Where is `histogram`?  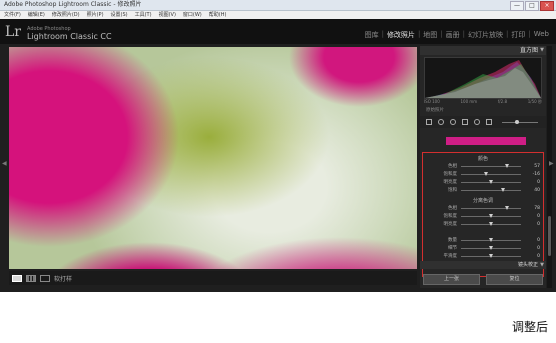
histogram is located at coordinates (483, 78).